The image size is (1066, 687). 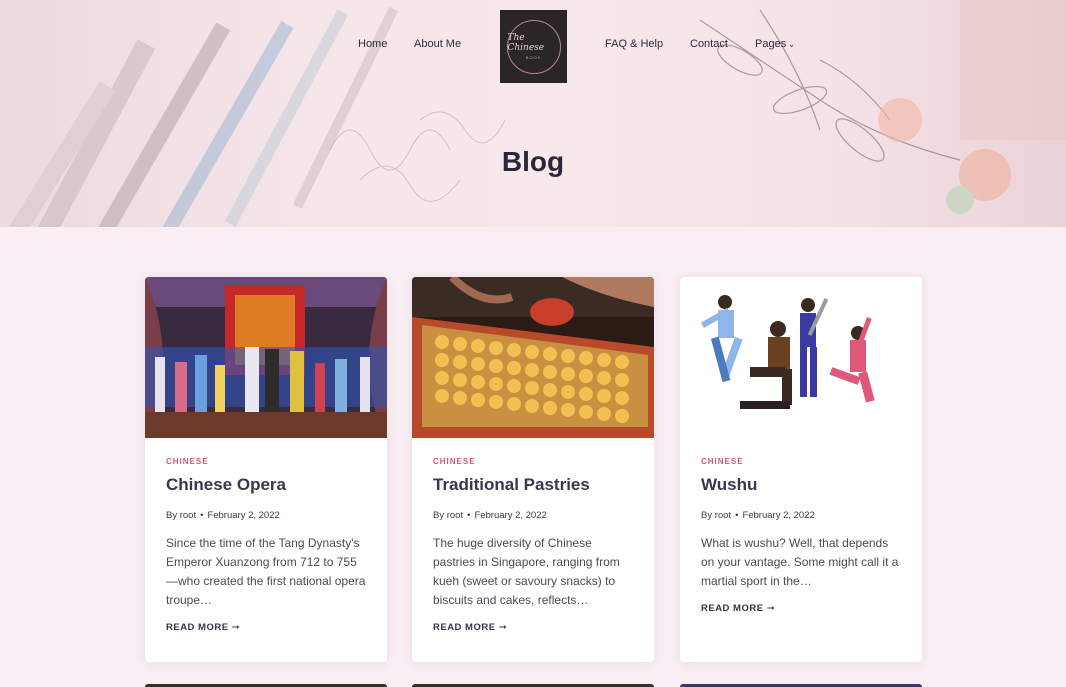 I want to click on post-title: Traditional Pastries, so click(x=533, y=485).